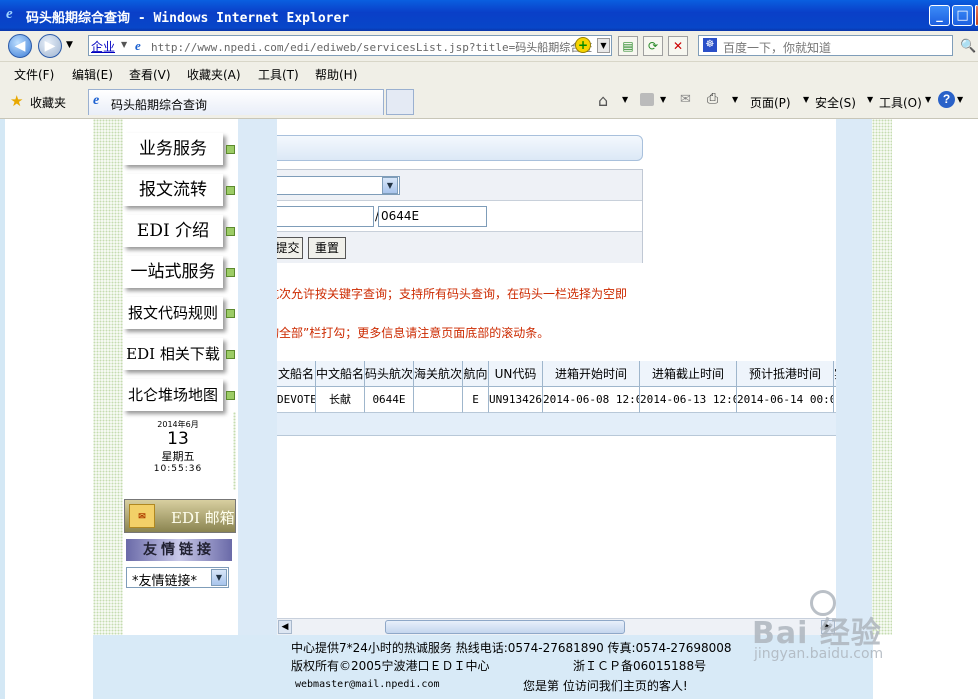  I want to click on footer-email: webmaster@mail.npedi.com, so click(367, 684).